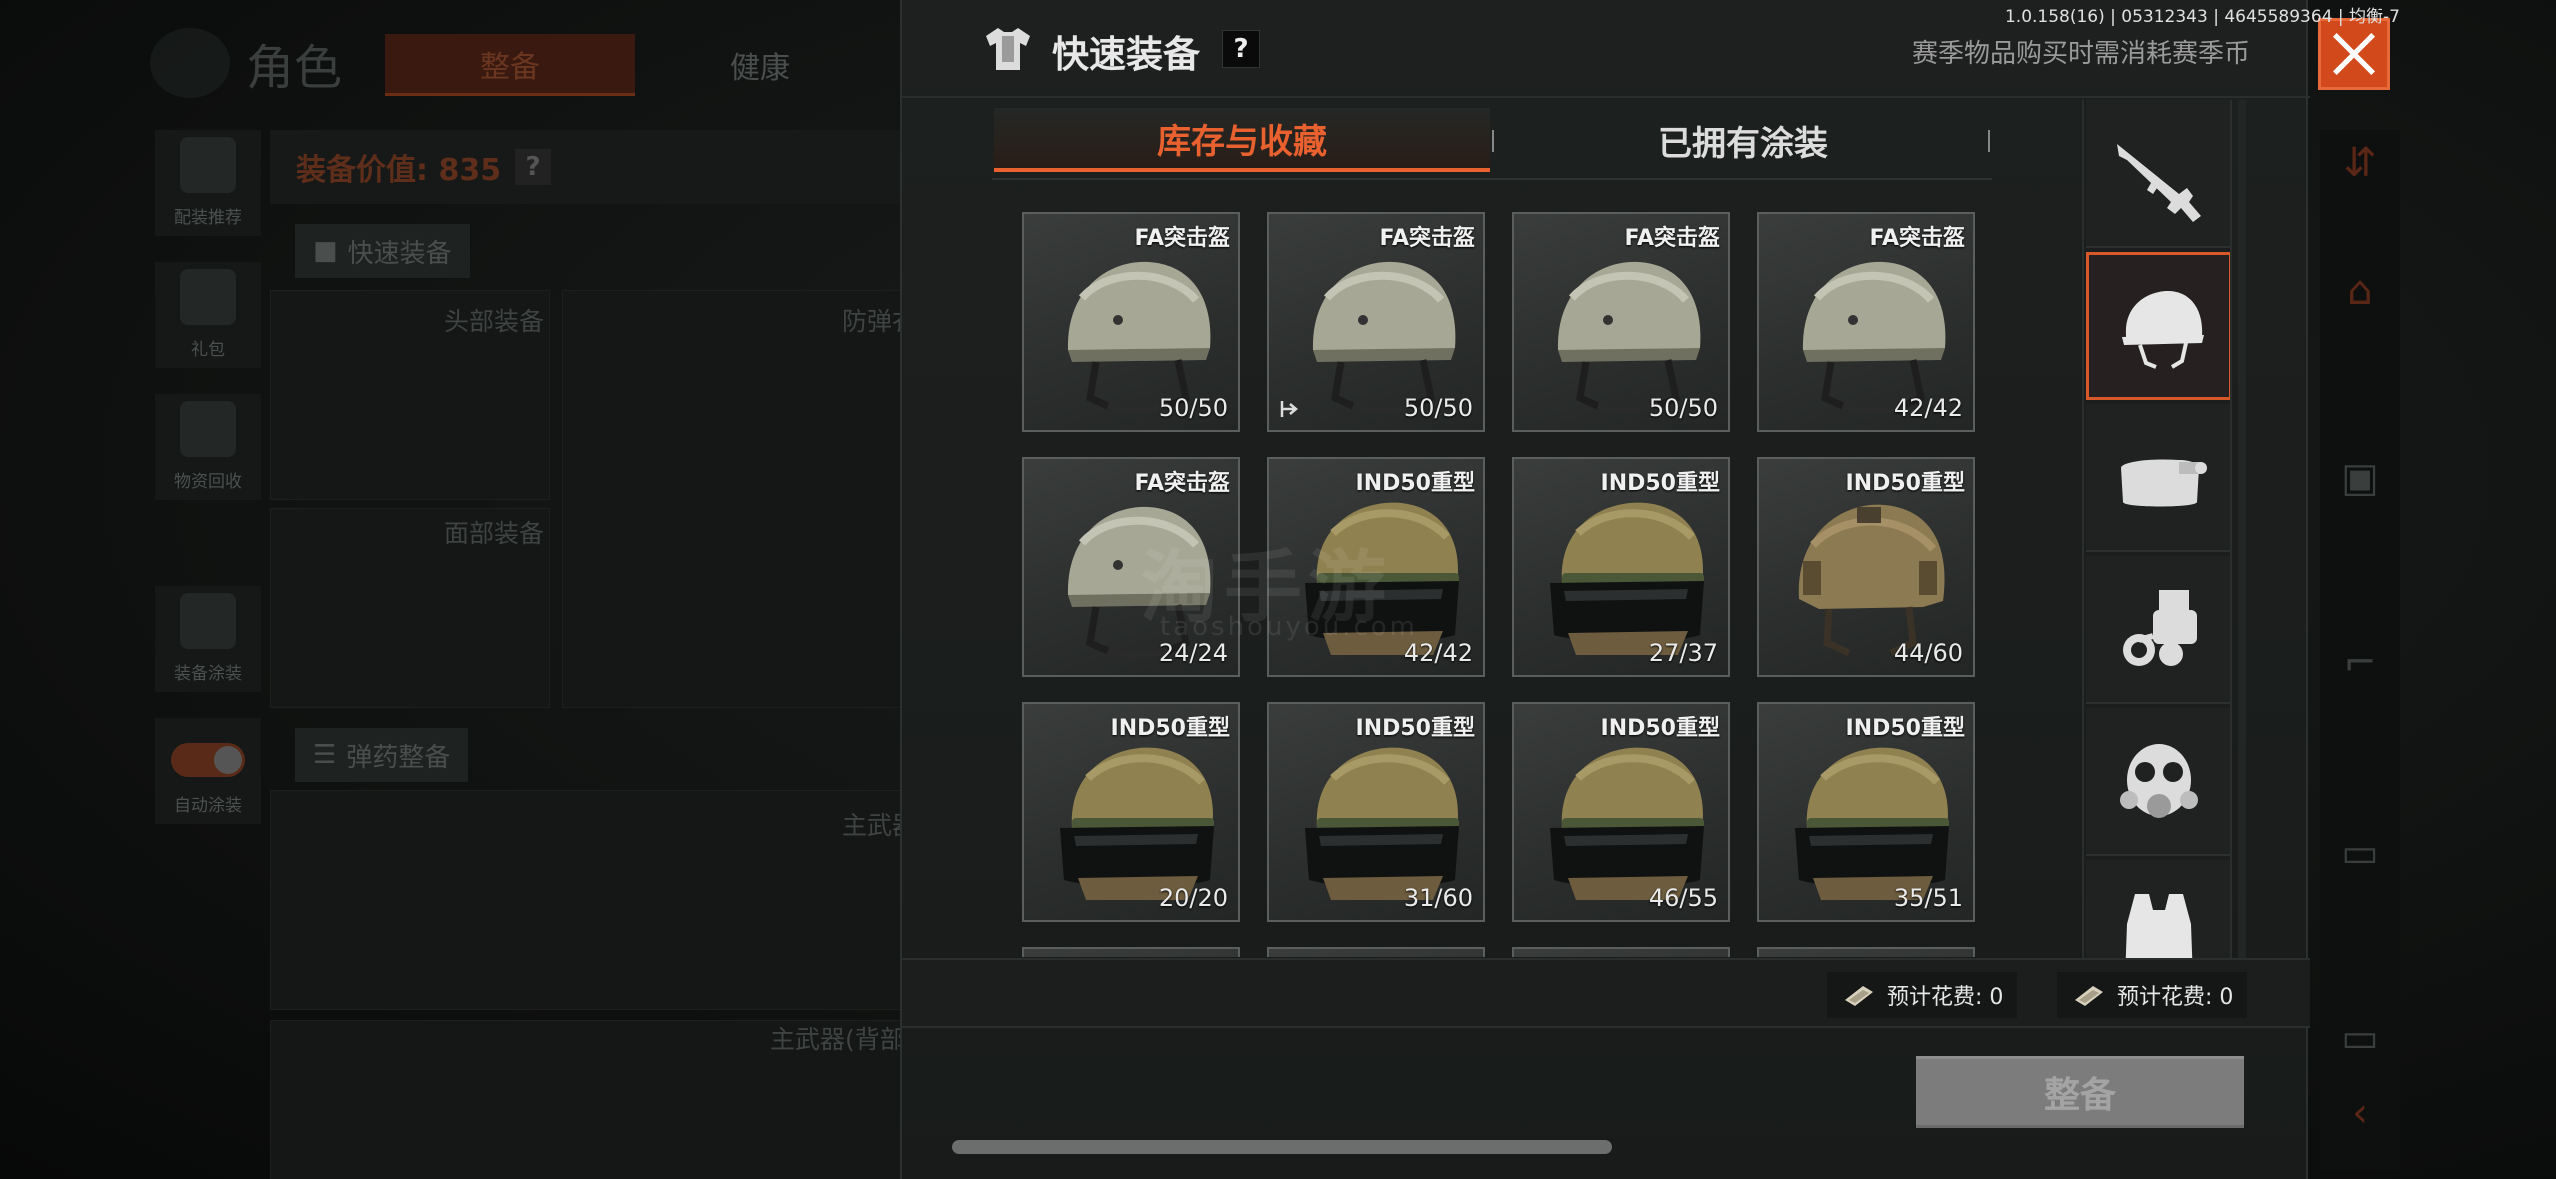 This screenshot has width=2556, height=1179. I want to click on close-button, so click(2354, 54).